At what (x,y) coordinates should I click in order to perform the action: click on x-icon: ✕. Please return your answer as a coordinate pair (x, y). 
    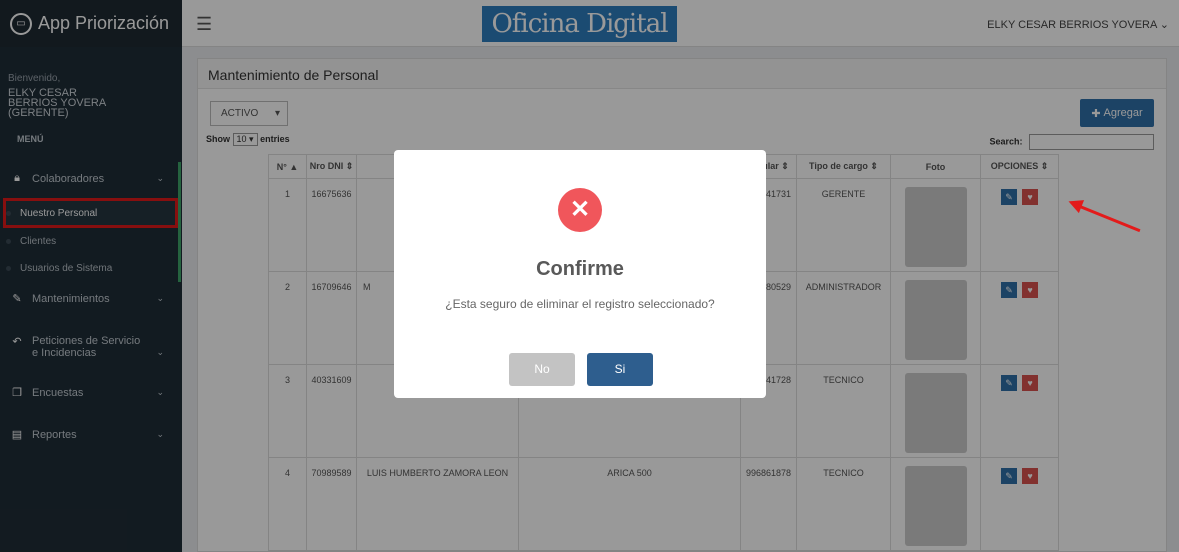
    Looking at the image, I should click on (580, 210).